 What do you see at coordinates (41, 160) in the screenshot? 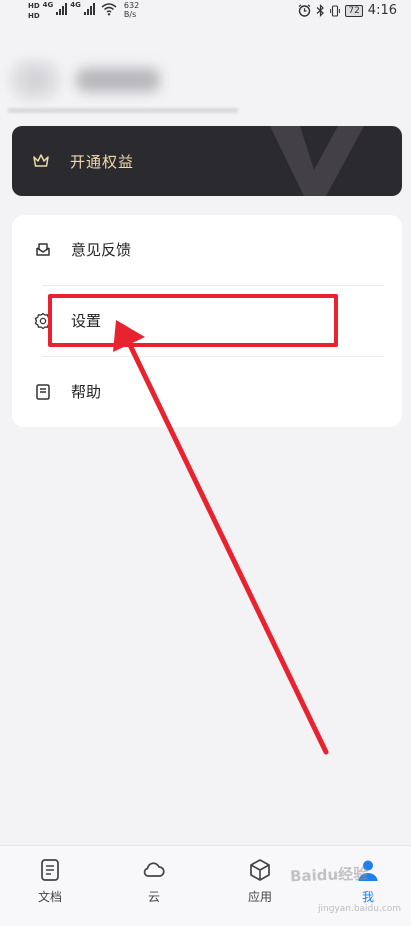
I see `crown-icon` at bounding box center [41, 160].